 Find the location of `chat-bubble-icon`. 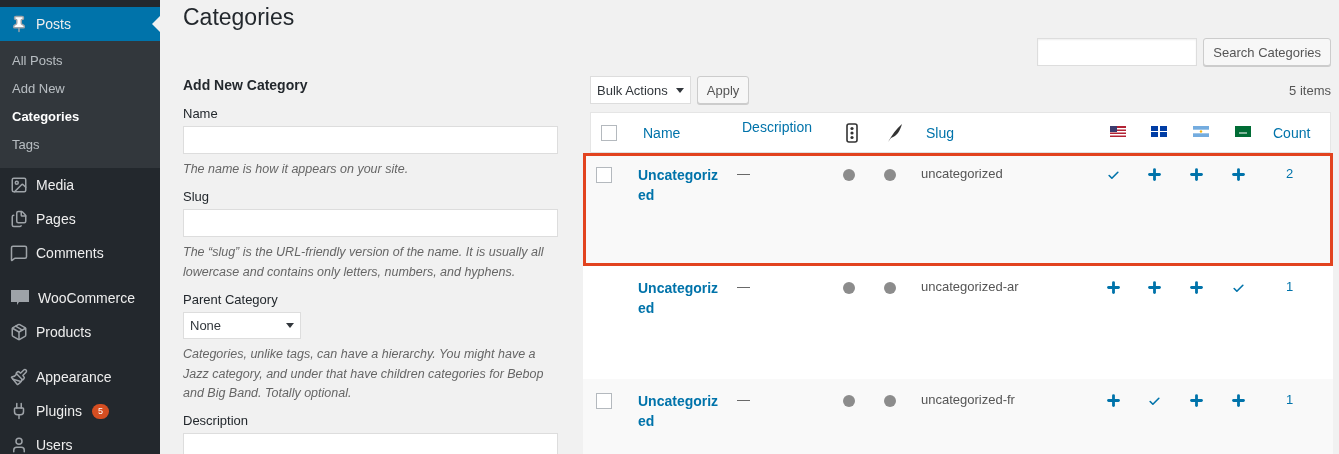

chat-bubble-icon is located at coordinates (20, 298).